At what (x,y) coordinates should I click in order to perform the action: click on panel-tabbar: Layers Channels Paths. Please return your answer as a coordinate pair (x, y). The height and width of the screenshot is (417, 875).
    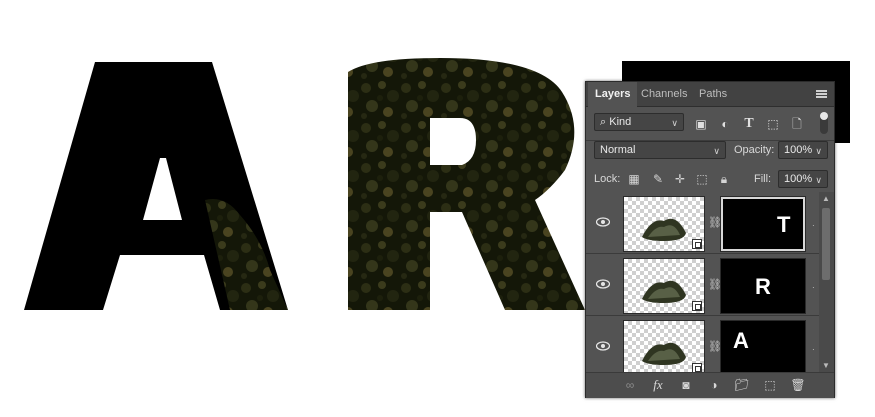
    Looking at the image, I should click on (710, 94).